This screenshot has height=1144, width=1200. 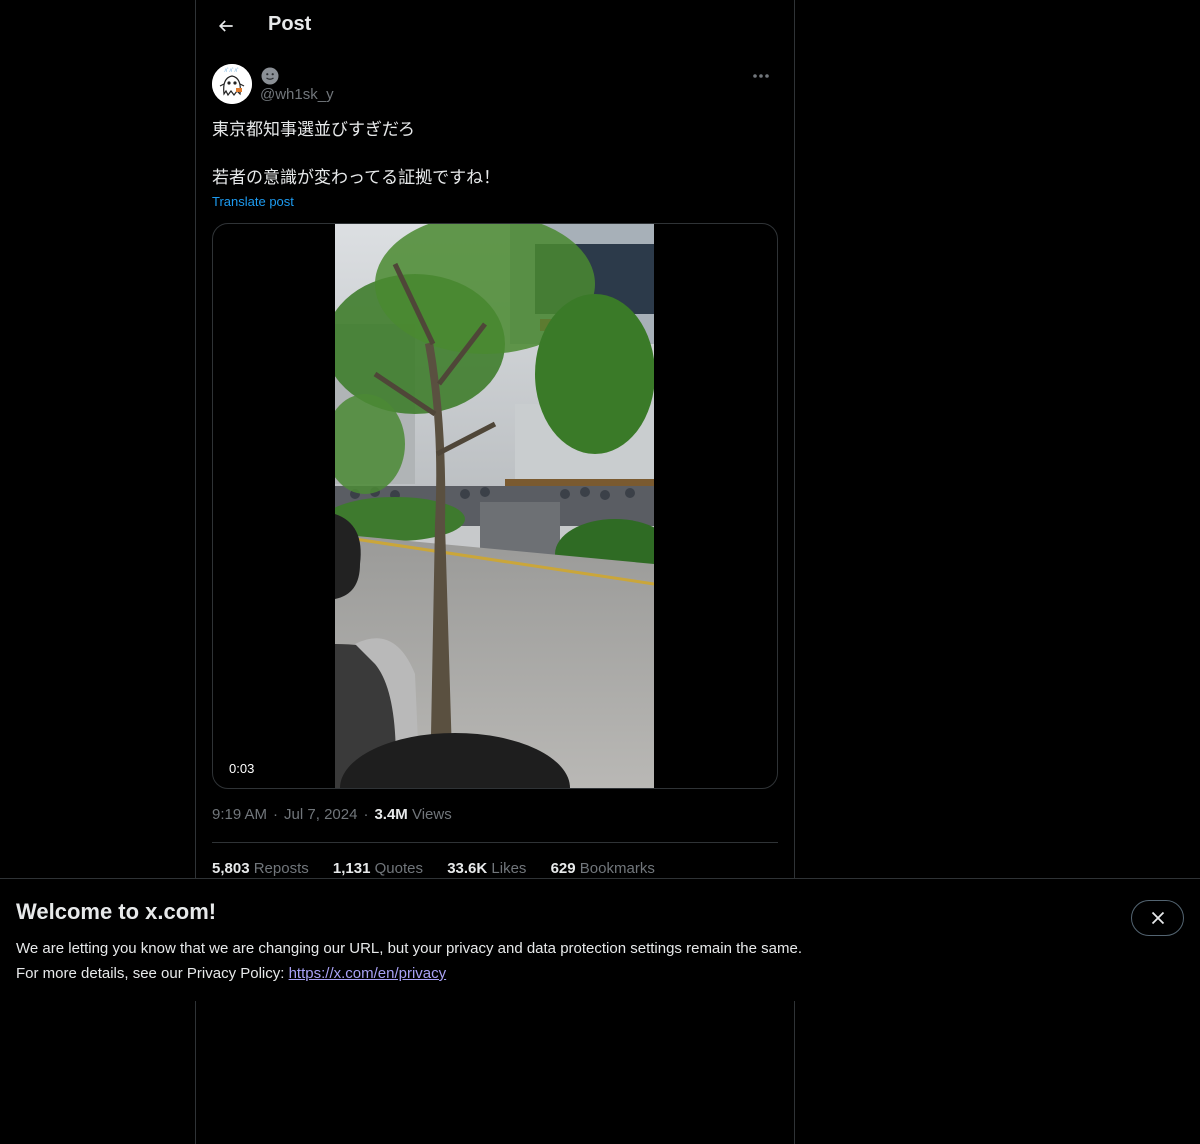 I want to click on post-author: ﾊﾞﾊﾞﾊﾞ @wh1sk_y, so click(x=495, y=86).